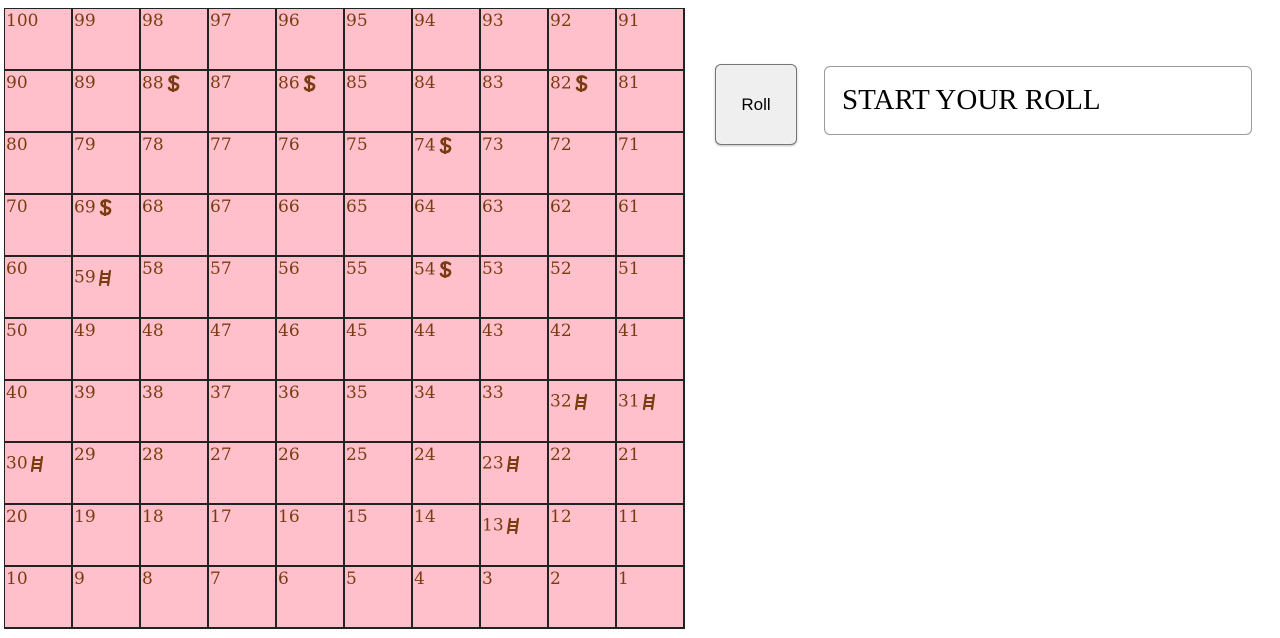 The image size is (1280, 638). I want to click on board-cell: 88, so click(175, 102).